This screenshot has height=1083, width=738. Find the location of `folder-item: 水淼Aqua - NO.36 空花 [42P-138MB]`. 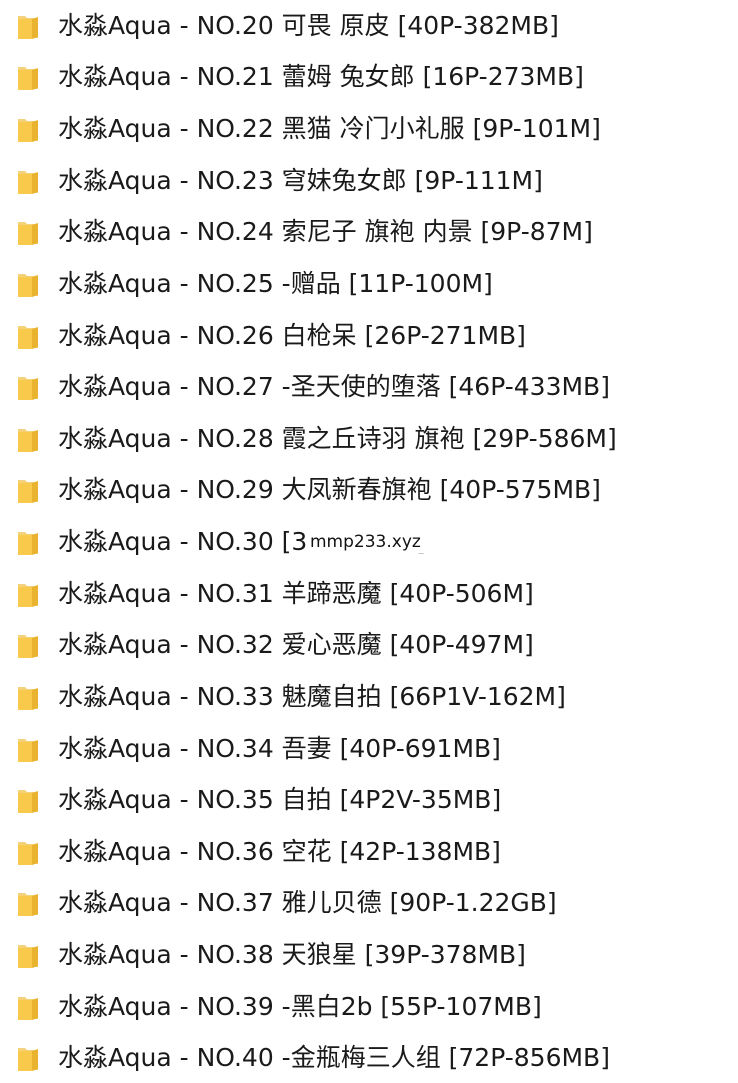

folder-item: 水淼Aqua - NO.36 空花 [42P-138MB] is located at coordinates (369, 851).